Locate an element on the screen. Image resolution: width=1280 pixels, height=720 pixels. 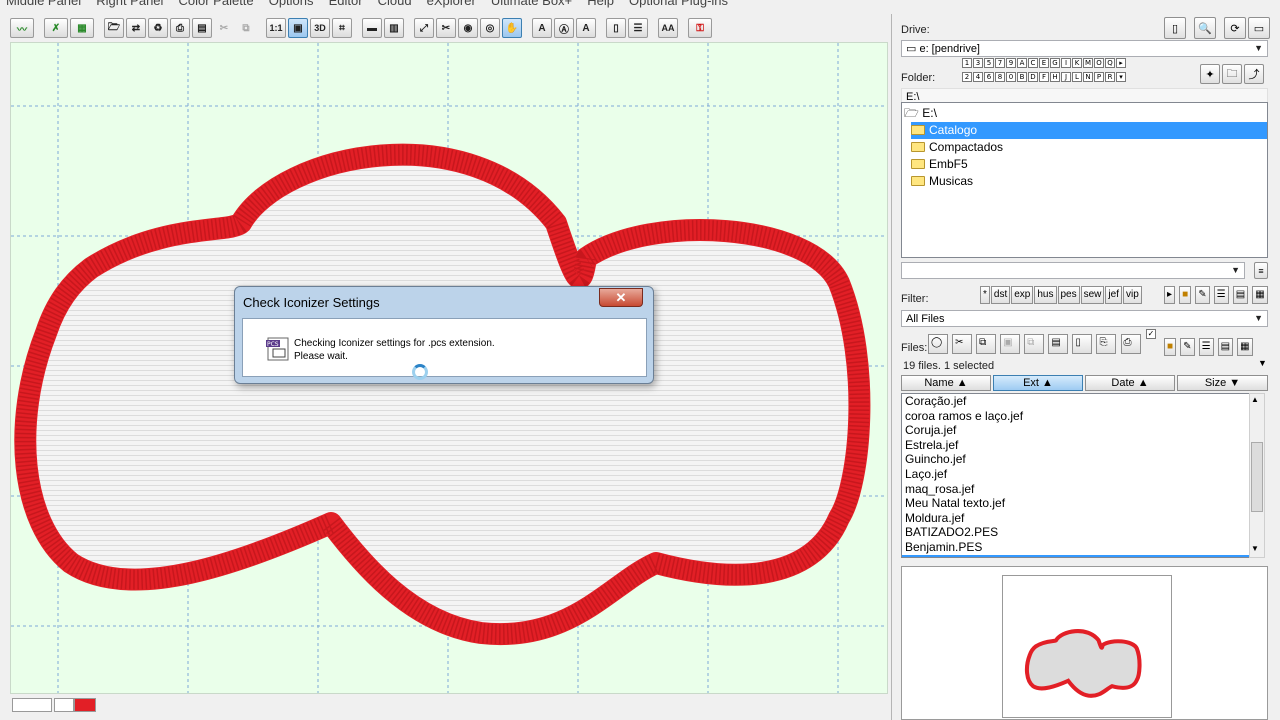
filter-pen-icon: ✎ is located at coordinates (1202, 295).